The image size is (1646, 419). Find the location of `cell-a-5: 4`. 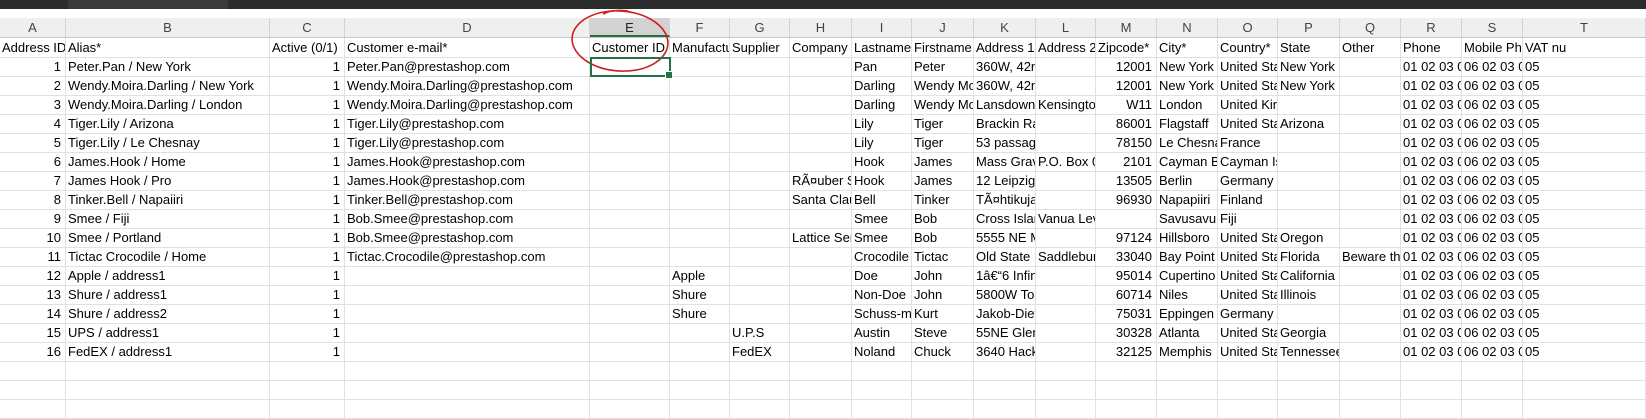

cell-a-5: 4 is located at coordinates (33, 123).